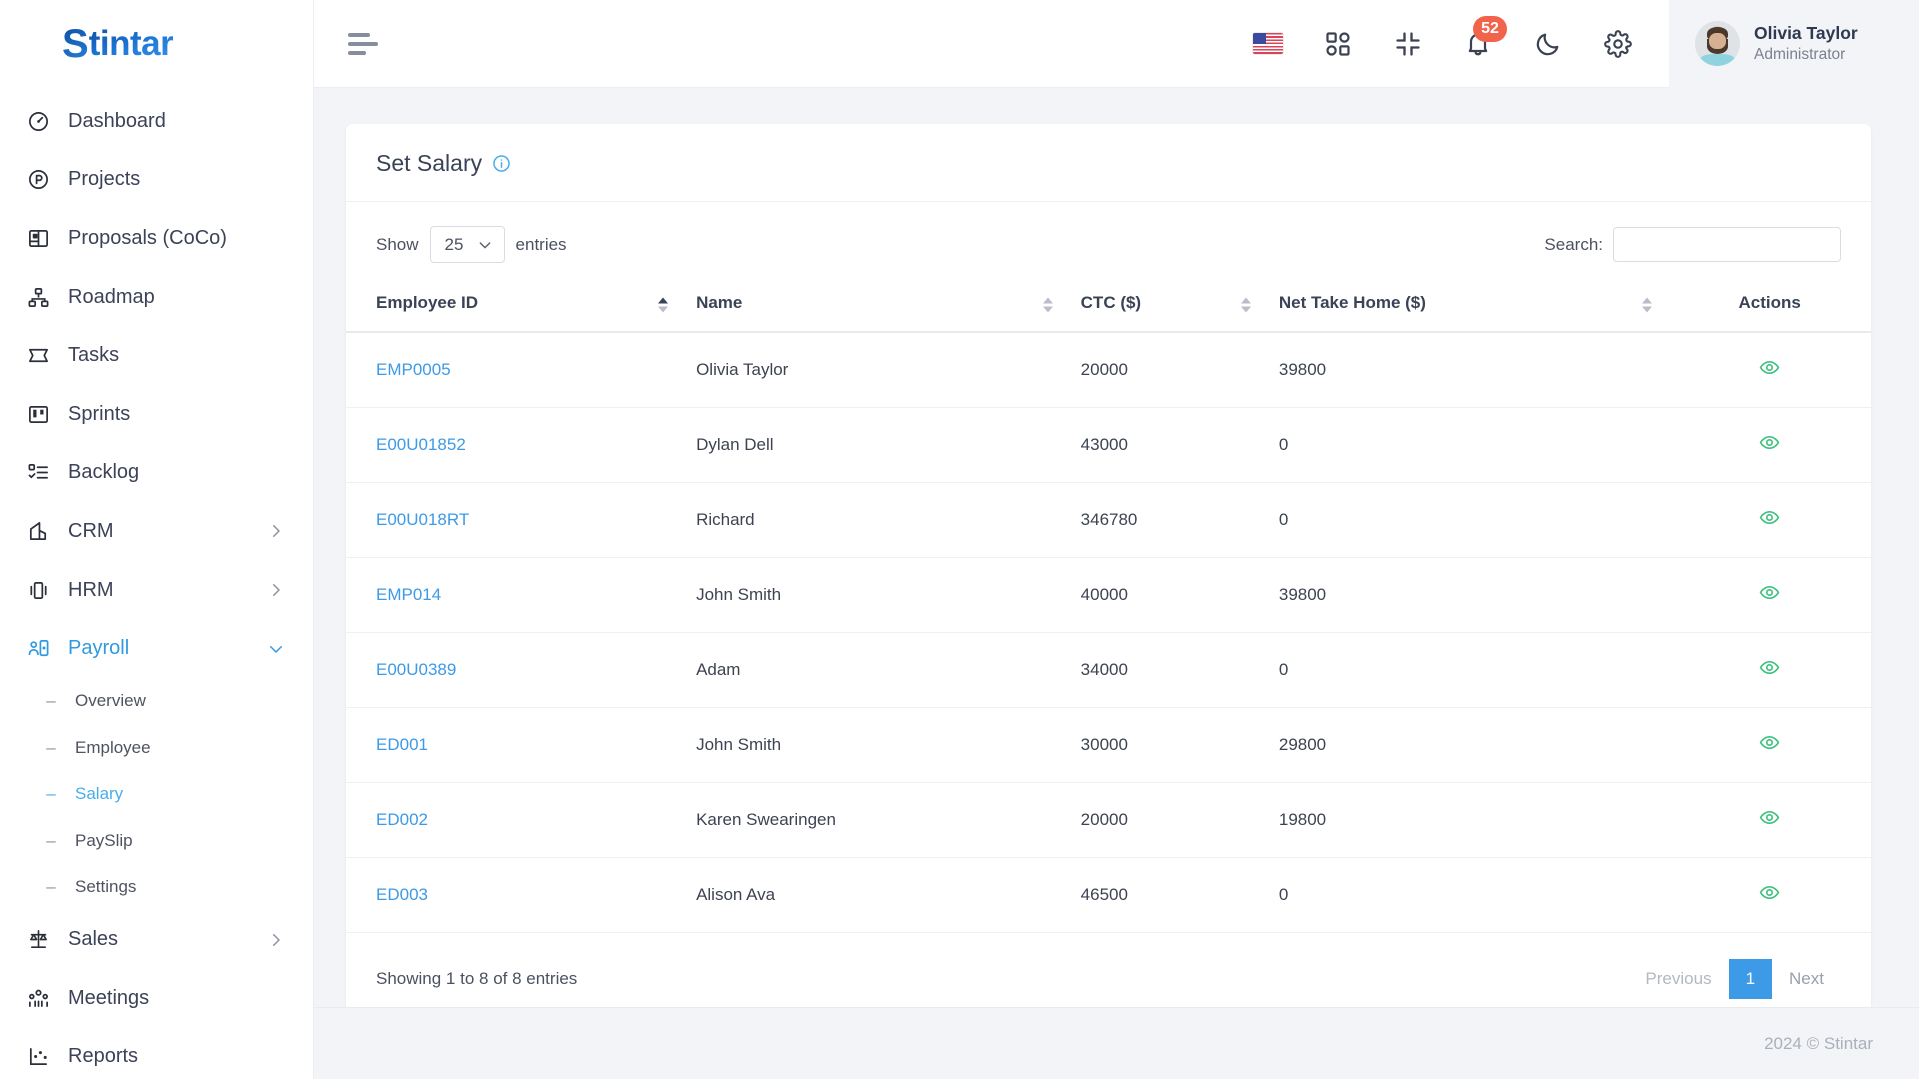 The width and height of the screenshot is (1919, 1079). I want to click on search-input, so click(1727, 244).